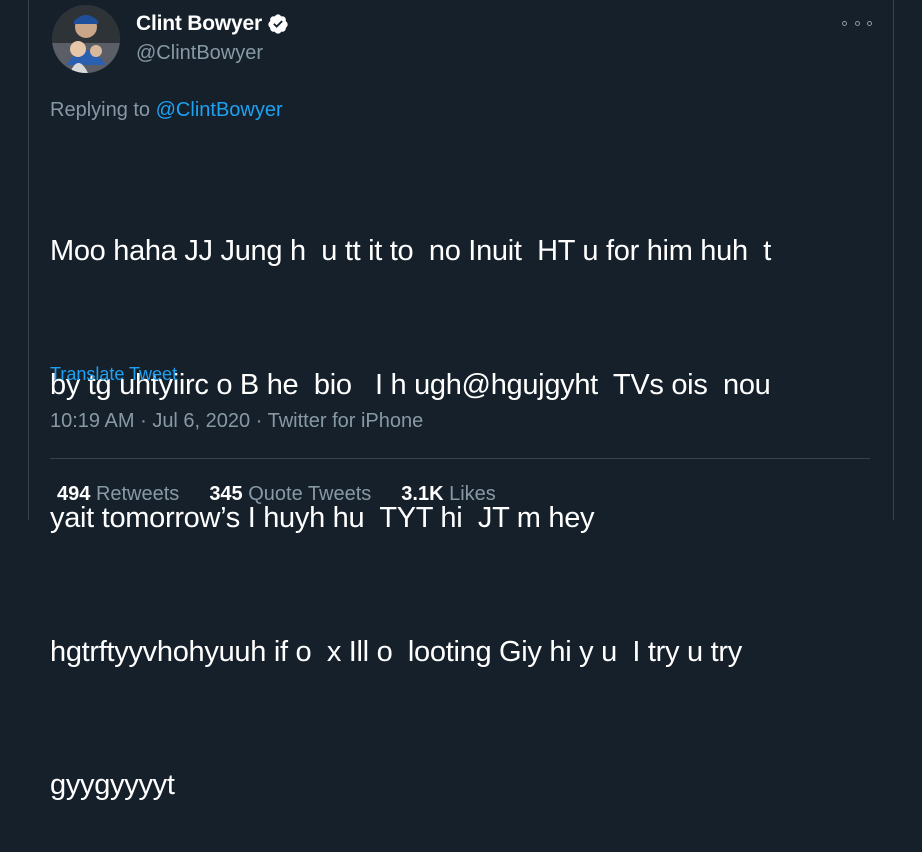  What do you see at coordinates (112, 785) in the screenshot?
I see `tweet-text-line: gyygyyyyt` at bounding box center [112, 785].